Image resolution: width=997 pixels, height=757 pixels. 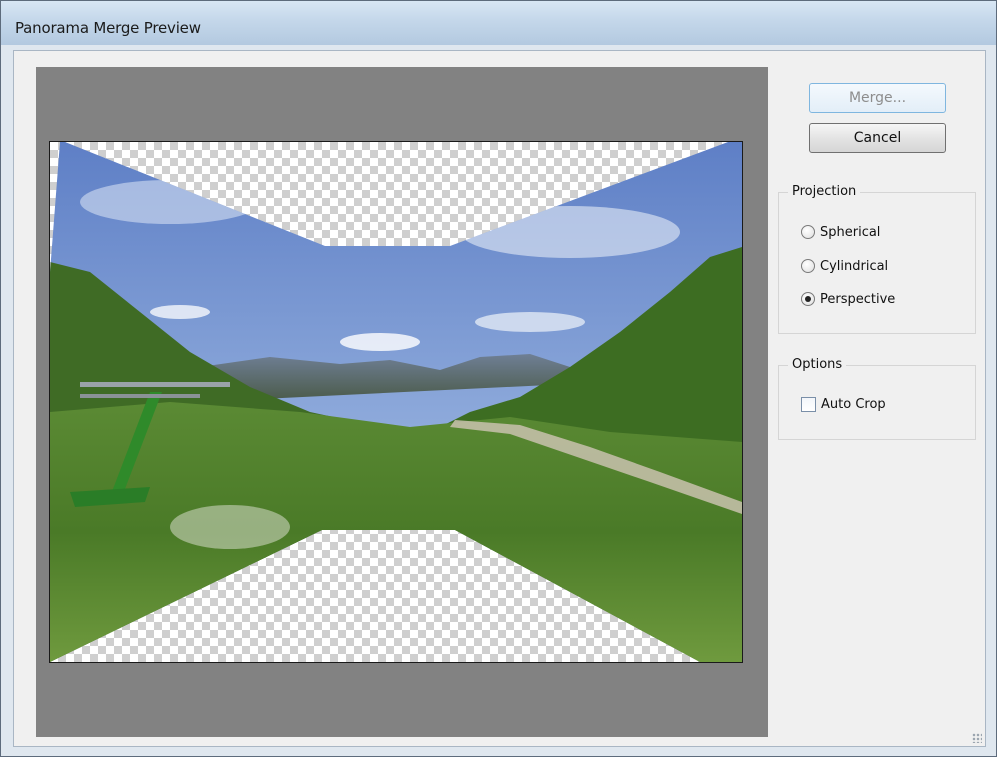 What do you see at coordinates (808, 404) in the screenshot?
I see `auto-crop-checkbox` at bounding box center [808, 404].